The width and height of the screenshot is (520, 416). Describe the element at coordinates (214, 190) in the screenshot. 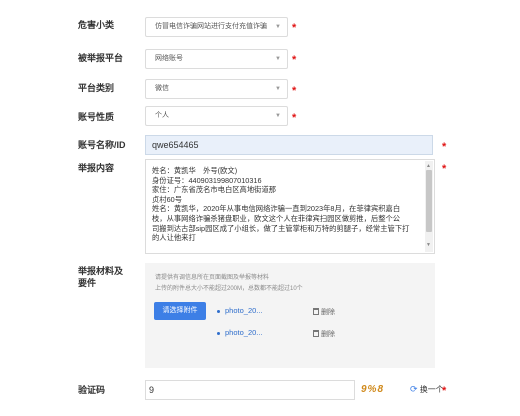

I see `content-line: 家住：广东省茂名市电白区高地街道那` at that location.